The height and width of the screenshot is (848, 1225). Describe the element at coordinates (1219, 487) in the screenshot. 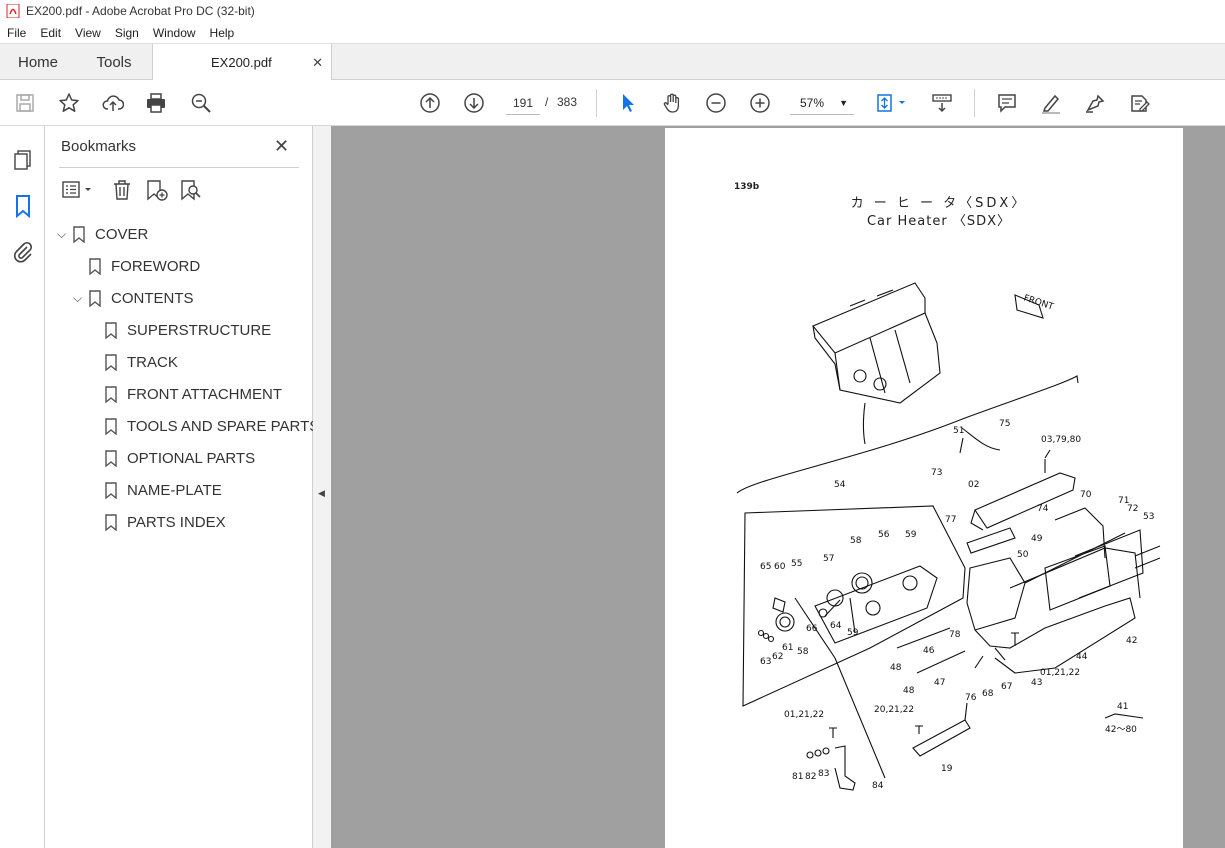

I see `vertical-scrollbar` at that location.